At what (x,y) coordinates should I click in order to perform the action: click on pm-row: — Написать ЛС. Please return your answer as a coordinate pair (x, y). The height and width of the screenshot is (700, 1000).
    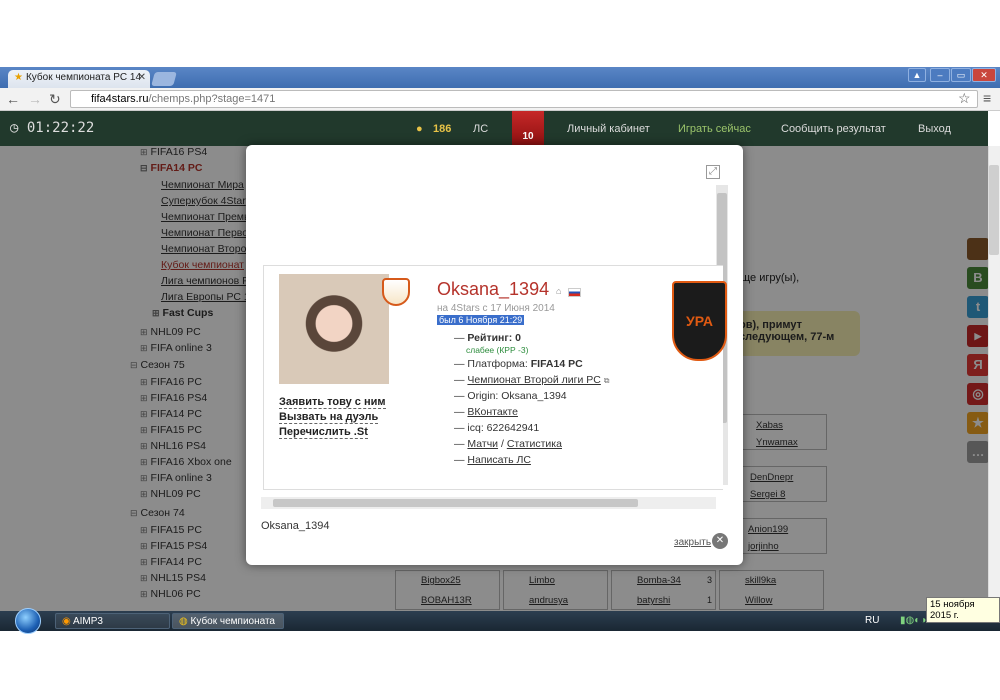
    Looking at the image, I should click on (492, 460).